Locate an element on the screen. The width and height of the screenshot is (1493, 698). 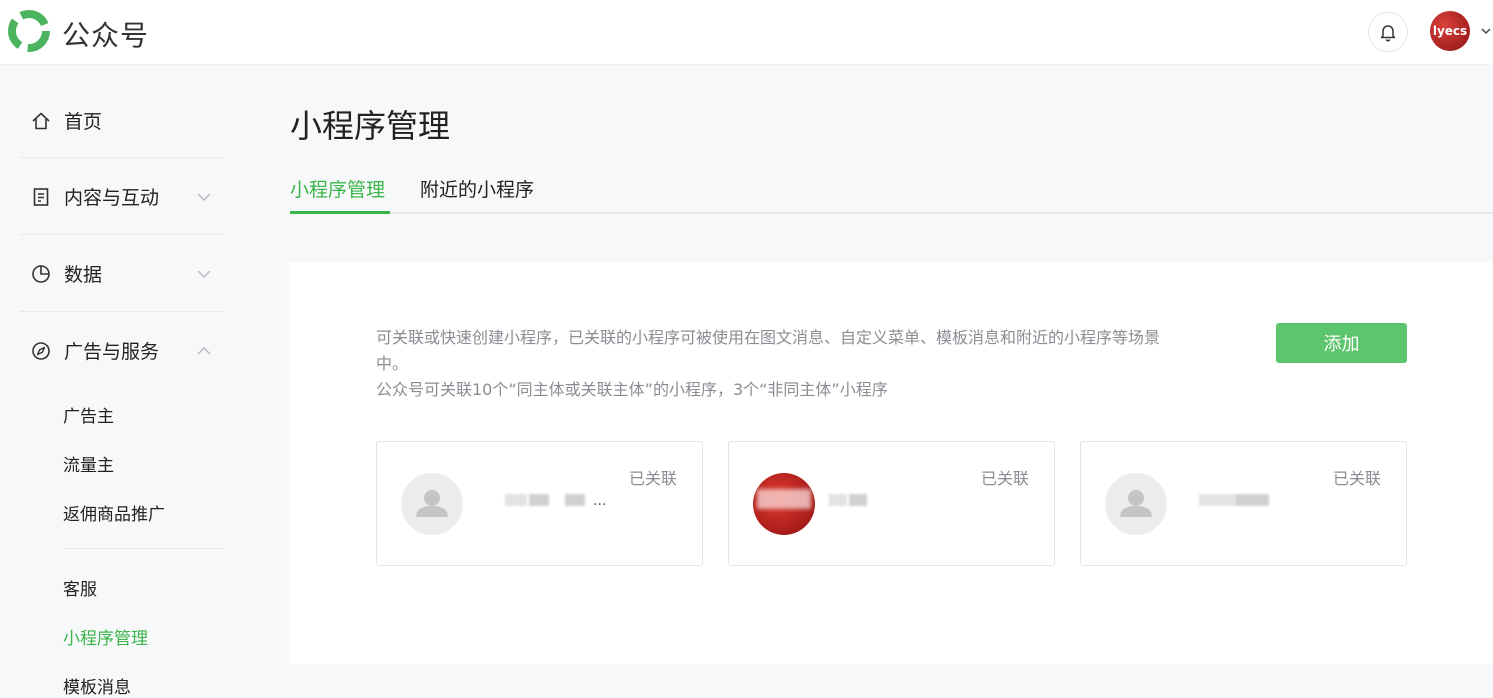
sidebar-item-label: 广告与服务 is located at coordinates (112, 352).